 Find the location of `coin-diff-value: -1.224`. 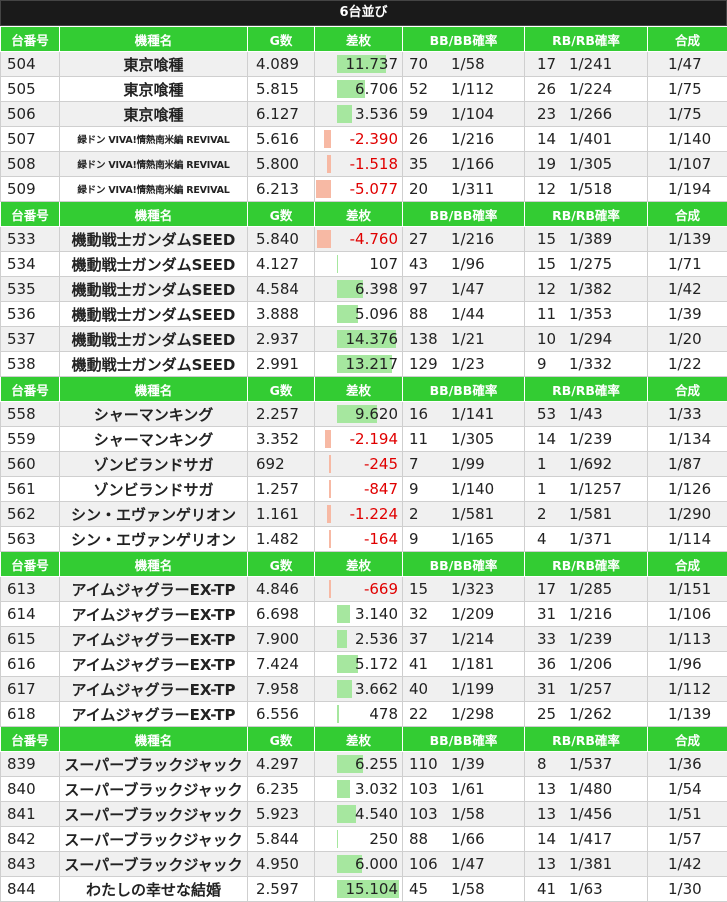

coin-diff-value: -1.224 is located at coordinates (374, 514).